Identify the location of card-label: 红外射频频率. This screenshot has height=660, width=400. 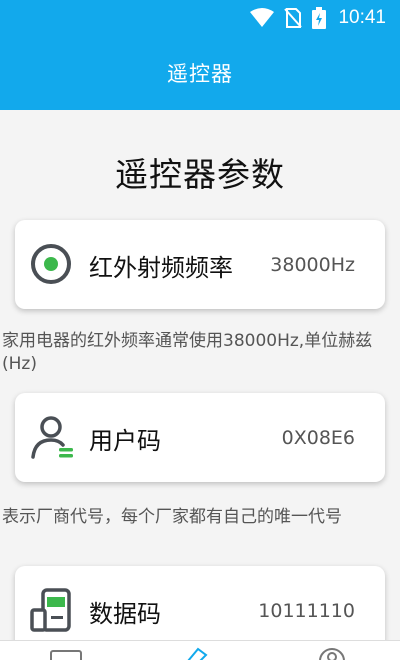
(161, 268).